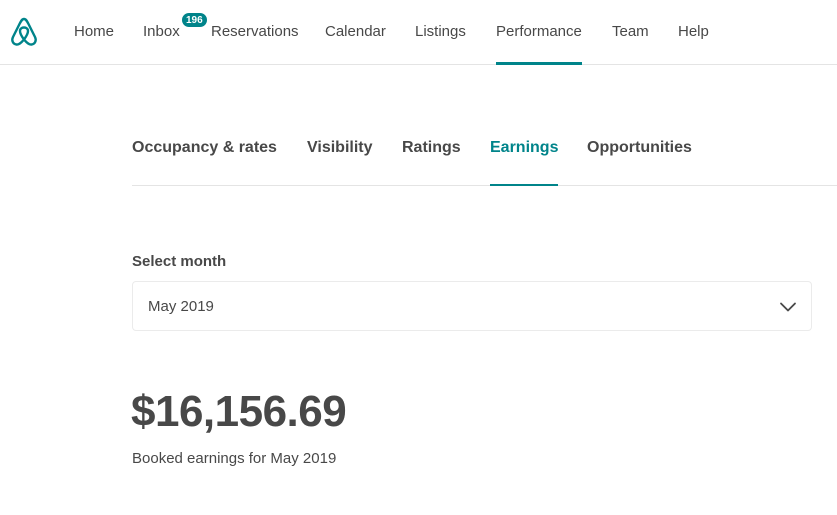 This screenshot has height=515, width=837. What do you see at coordinates (234, 458) in the screenshot?
I see `booked-earnings-caption: Booked earnings for May 2019` at bounding box center [234, 458].